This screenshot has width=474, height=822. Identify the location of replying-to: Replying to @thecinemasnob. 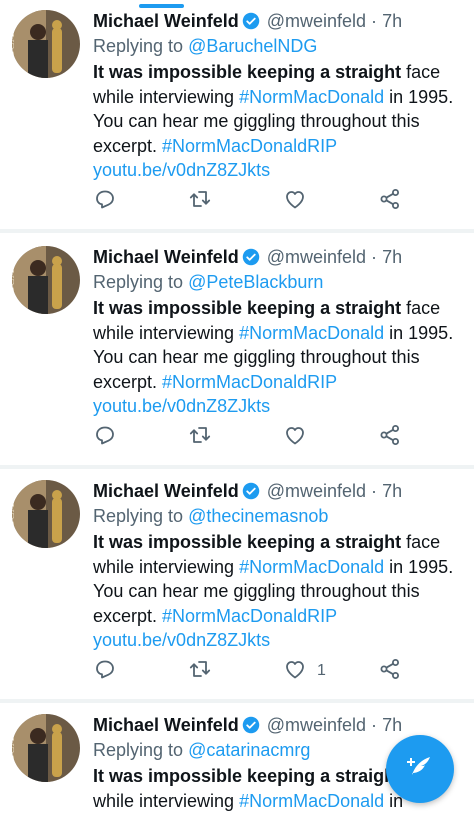
(210, 516).